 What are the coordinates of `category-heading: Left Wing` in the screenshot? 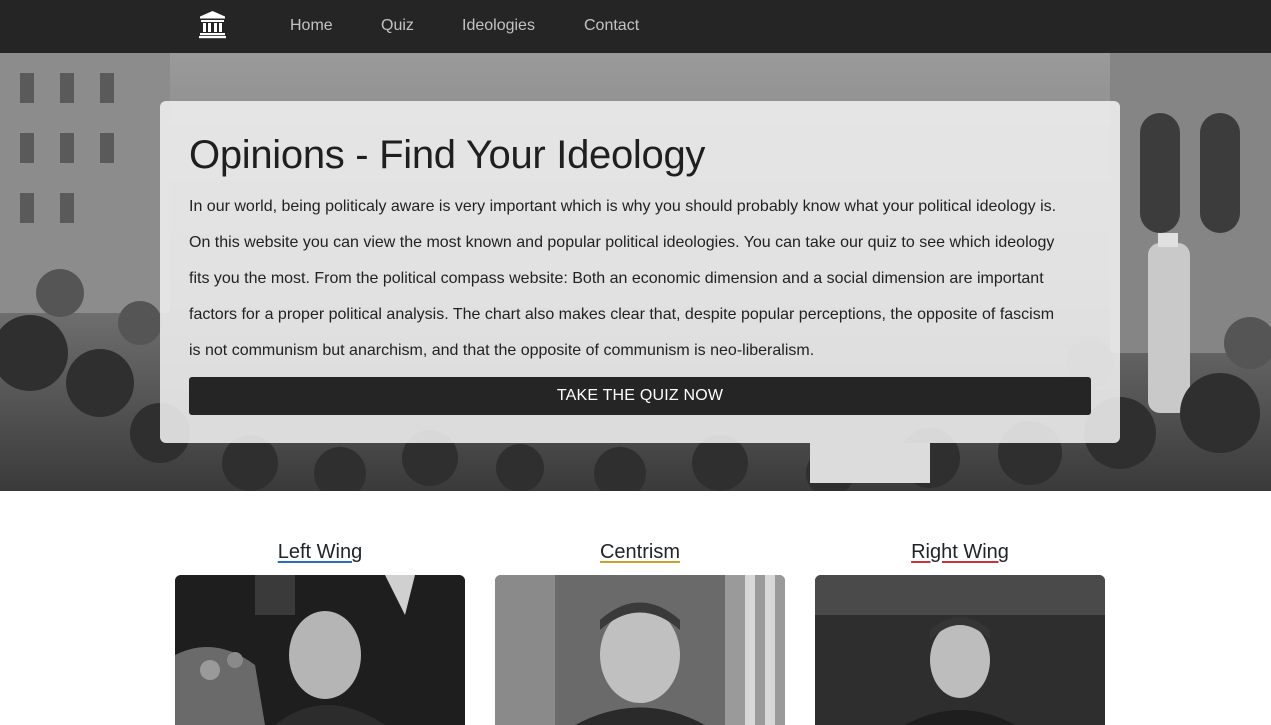 It's located at (320, 552).